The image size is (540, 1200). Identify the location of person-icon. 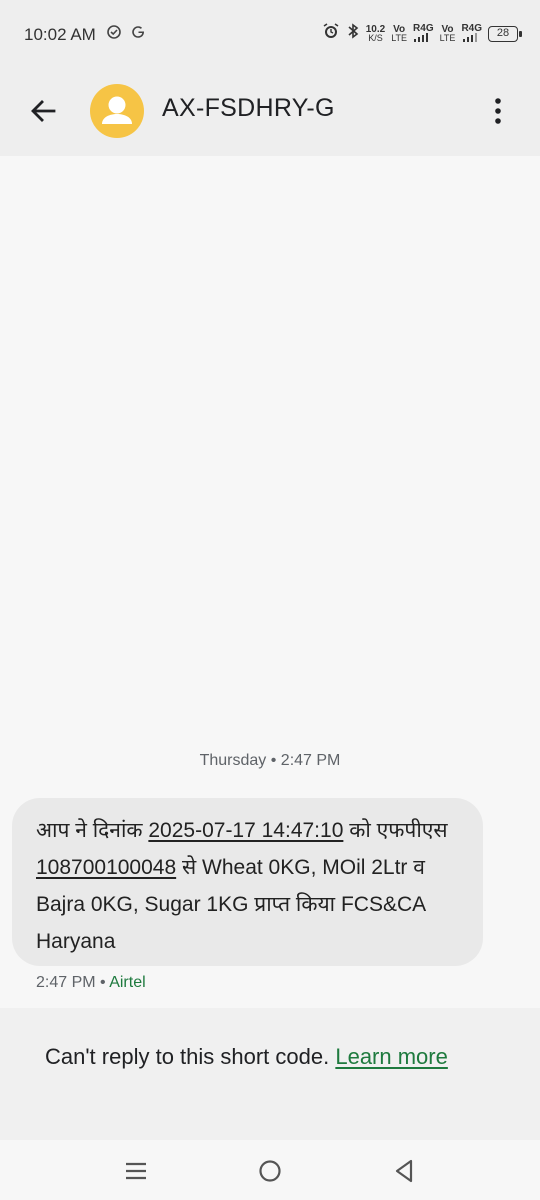
(117, 110).